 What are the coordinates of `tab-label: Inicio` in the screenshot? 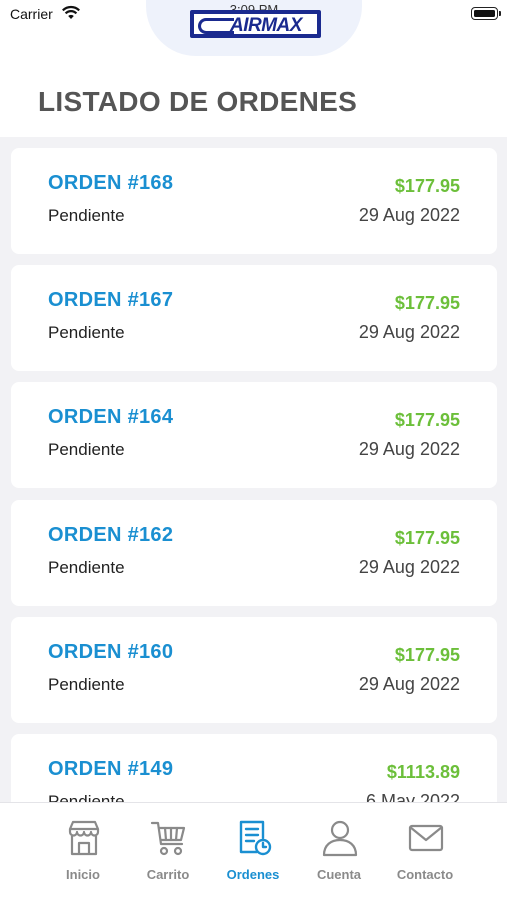 It's located at (83, 874).